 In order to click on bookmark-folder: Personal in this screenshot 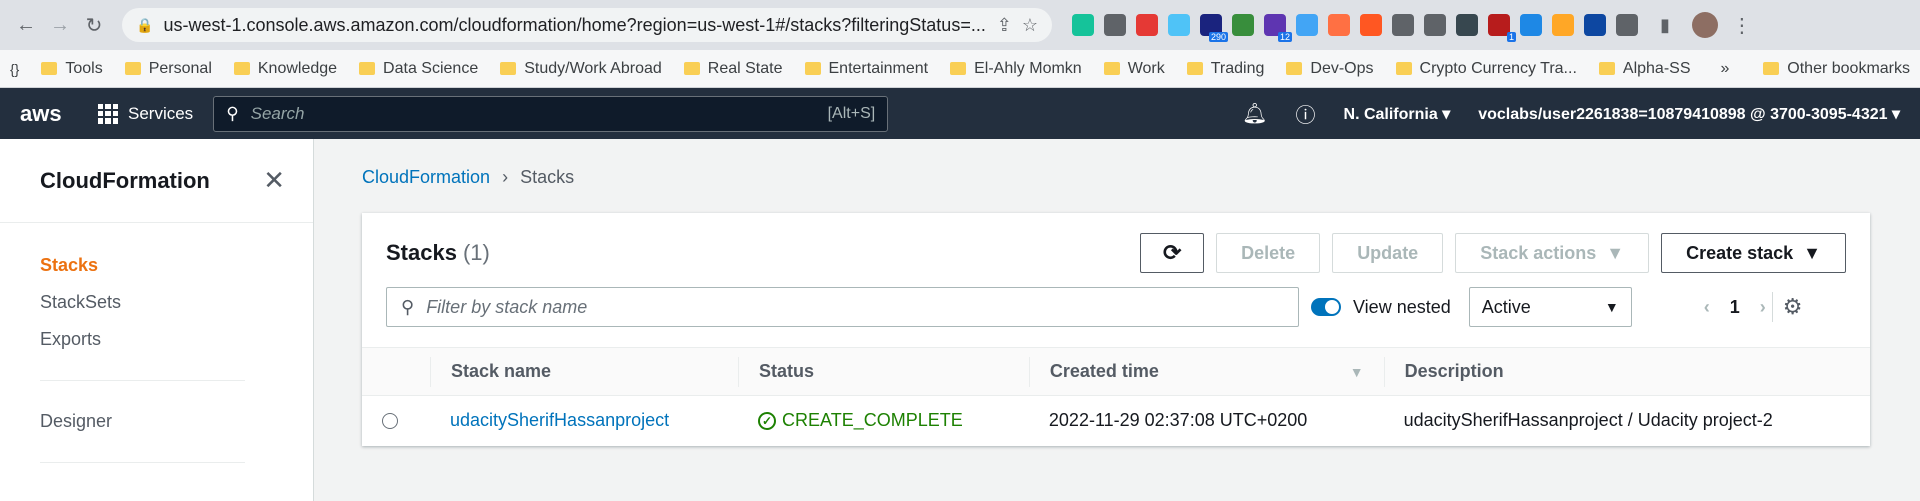, I will do `click(168, 69)`.